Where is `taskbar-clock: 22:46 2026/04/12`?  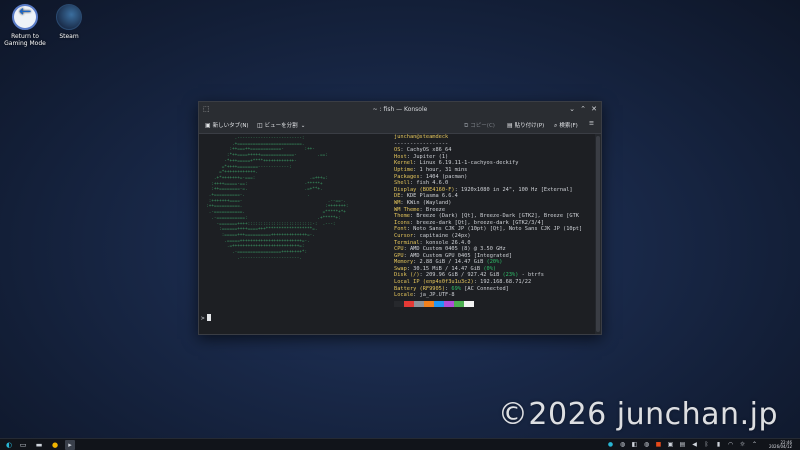
taskbar-clock: 22:46 2026/04/12 is located at coordinates (780, 445).